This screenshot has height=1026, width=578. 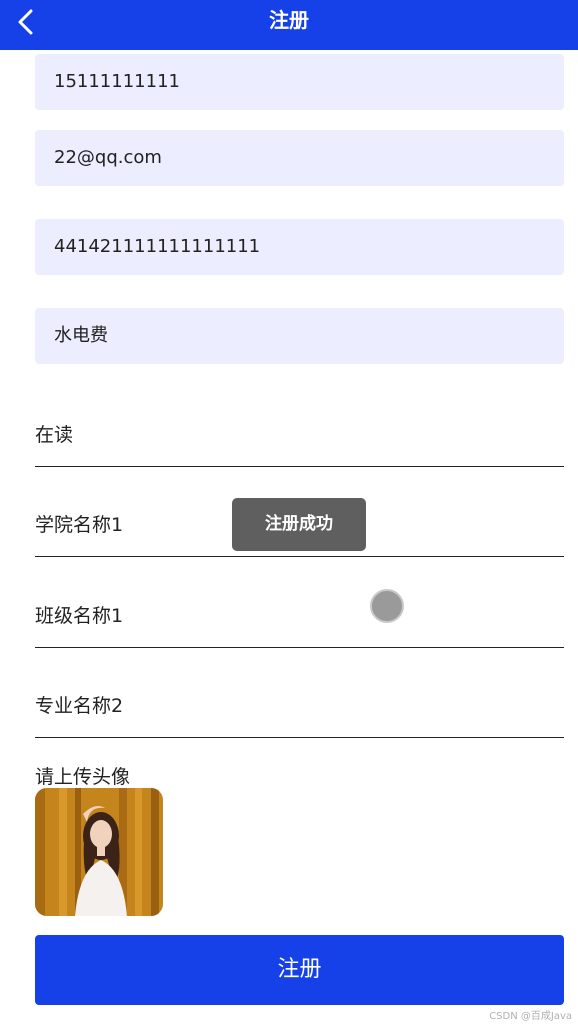 What do you see at coordinates (299, 702) in the screenshot?
I see `major-select: 专业名称2` at bounding box center [299, 702].